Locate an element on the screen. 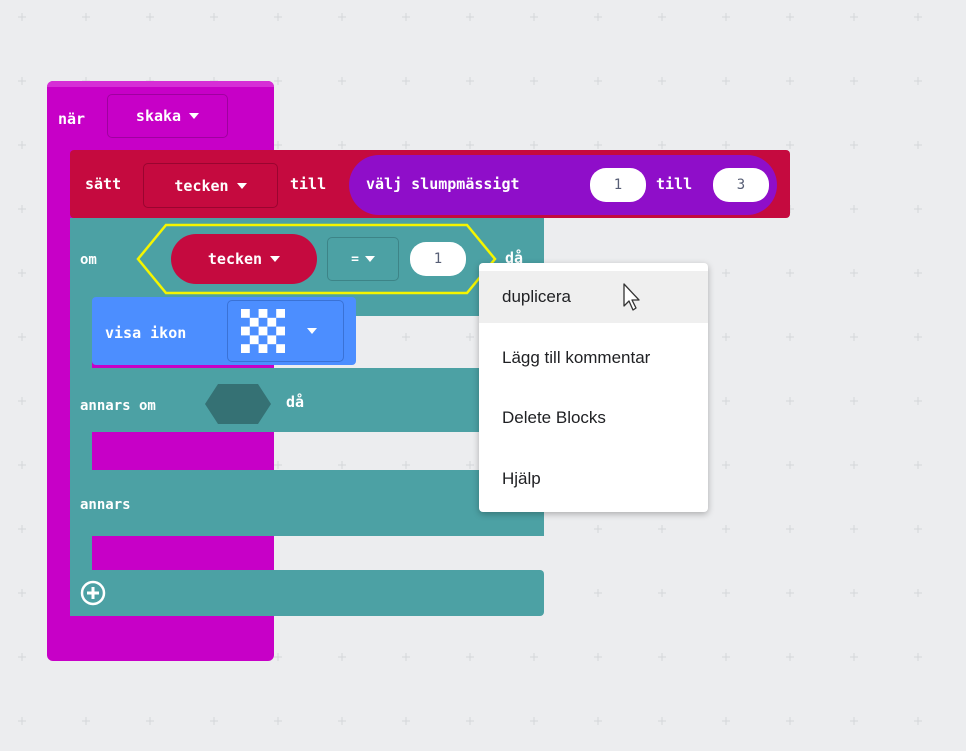 This screenshot has width=966, height=751. else-section is located at coordinates (307, 503).